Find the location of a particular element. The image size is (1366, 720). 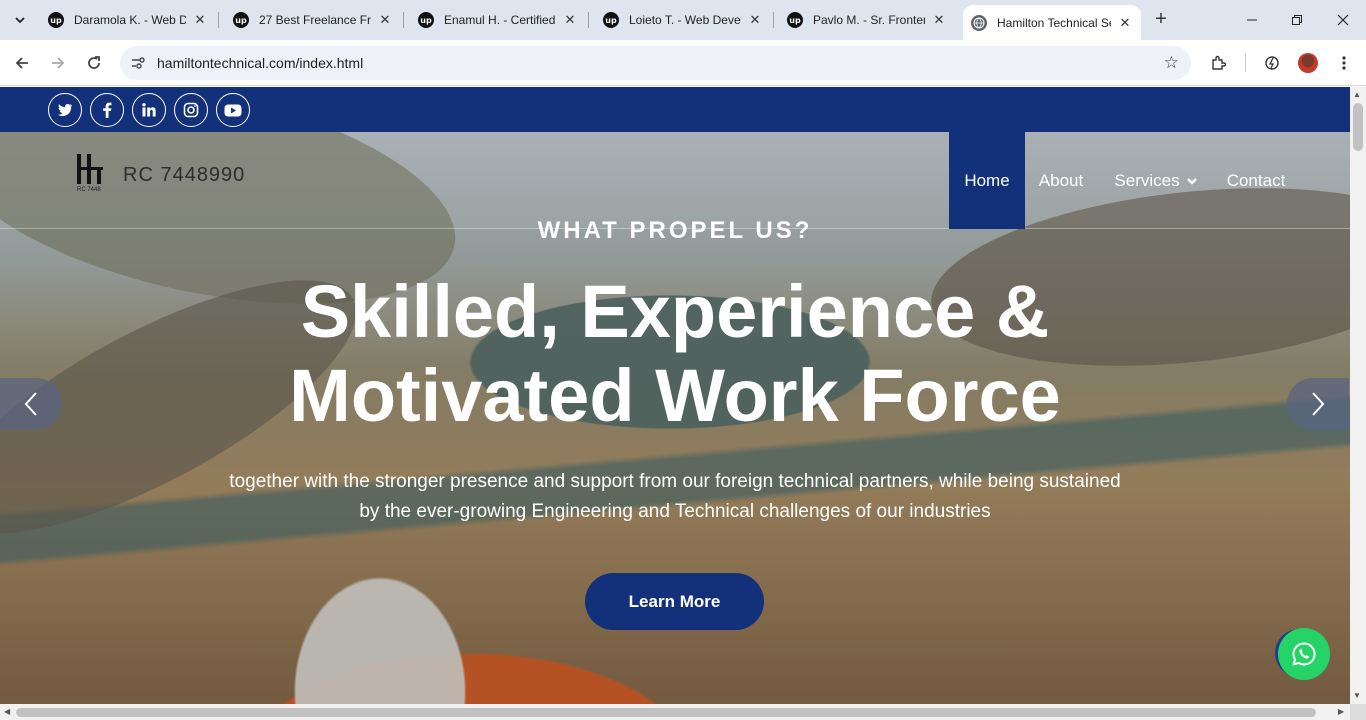

slider-prev-button is located at coordinates (31, 404).